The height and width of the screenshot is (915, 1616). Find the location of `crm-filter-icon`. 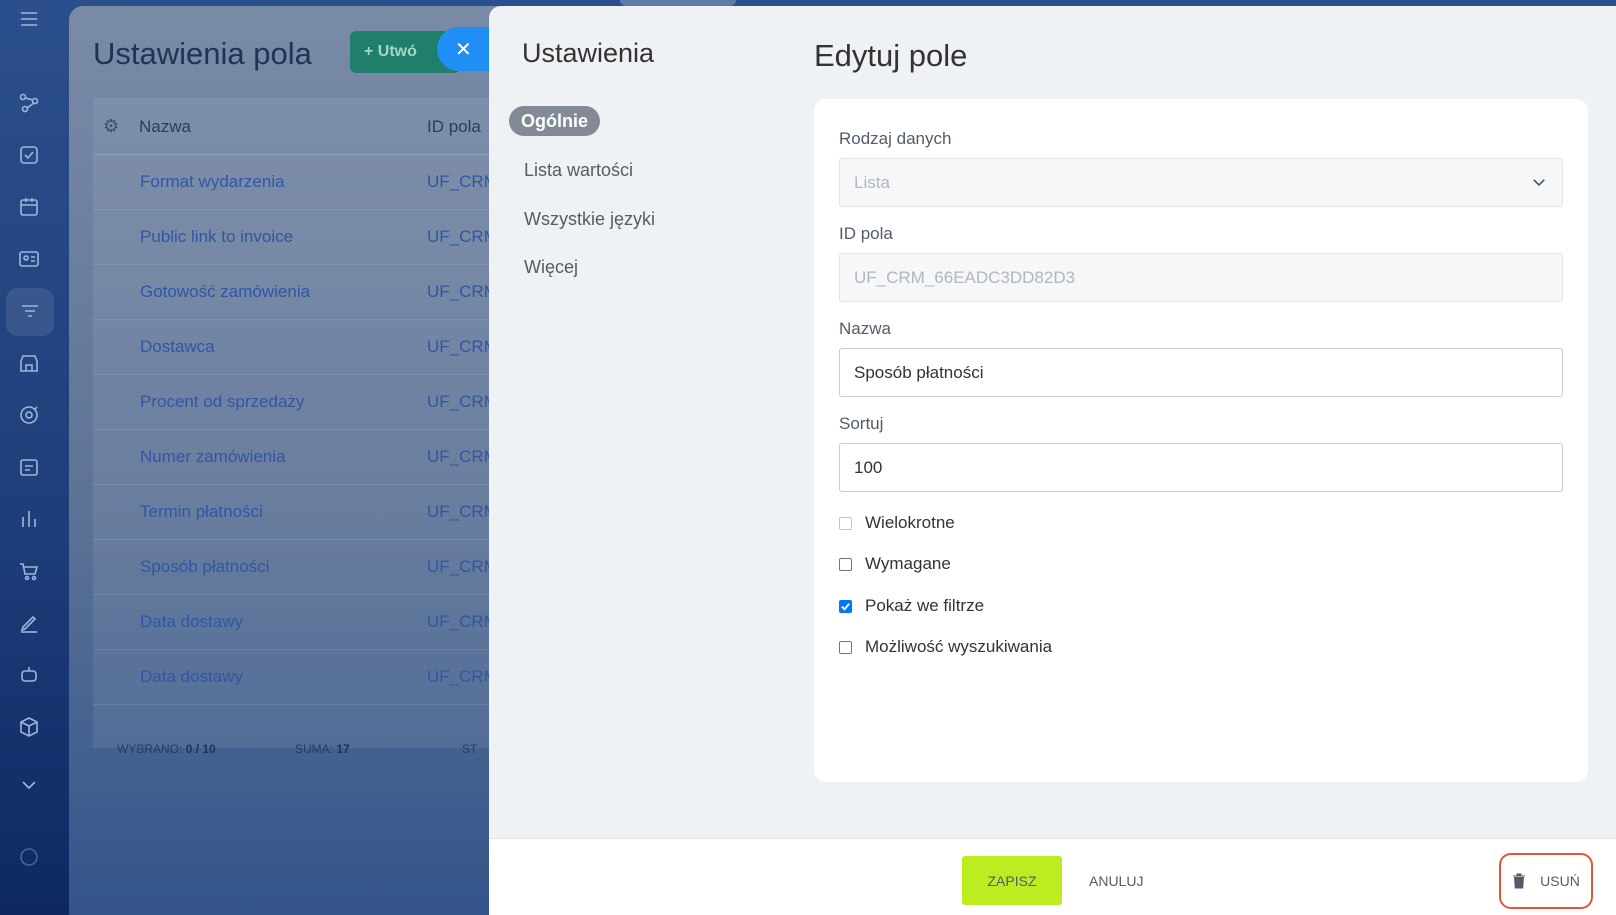

crm-filter-icon is located at coordinates (30, 312).